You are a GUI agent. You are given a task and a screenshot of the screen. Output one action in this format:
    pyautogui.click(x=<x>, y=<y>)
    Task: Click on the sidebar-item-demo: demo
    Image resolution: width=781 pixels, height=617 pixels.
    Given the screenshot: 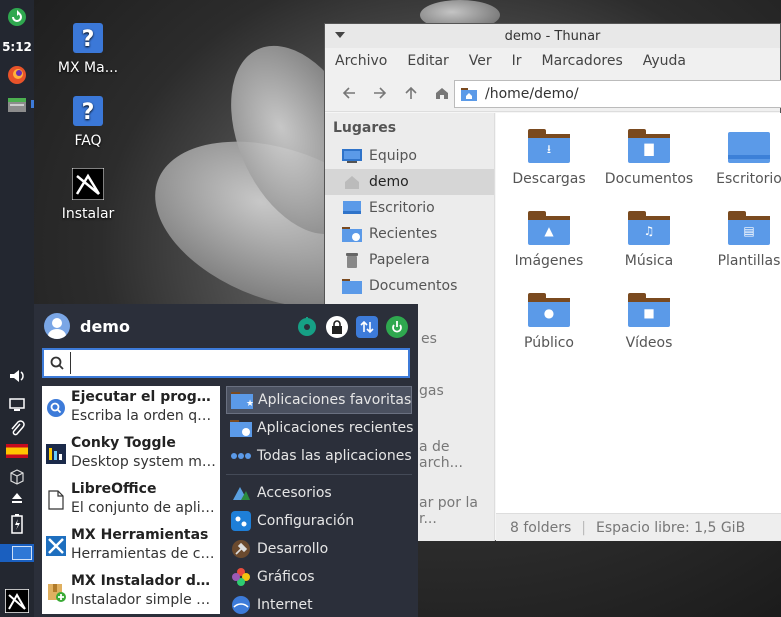 What is the action you would take?
    pyautogui.click(x=409, y=182)
    